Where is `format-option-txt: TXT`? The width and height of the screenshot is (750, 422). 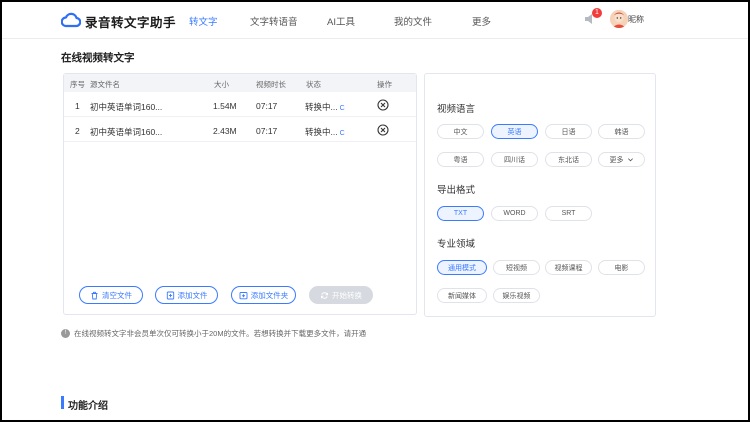
format-option-txt: TXT is located at coordinates (460, 213).